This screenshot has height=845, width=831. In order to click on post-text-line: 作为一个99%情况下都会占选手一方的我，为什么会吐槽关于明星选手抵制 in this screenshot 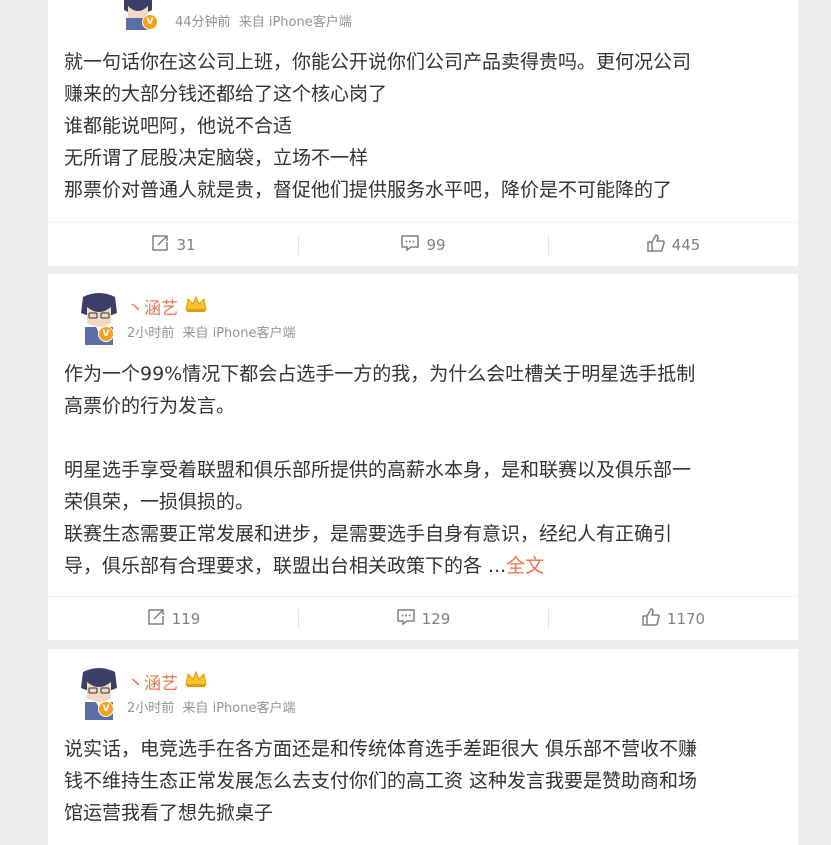, I will do `click(380, 374)`.